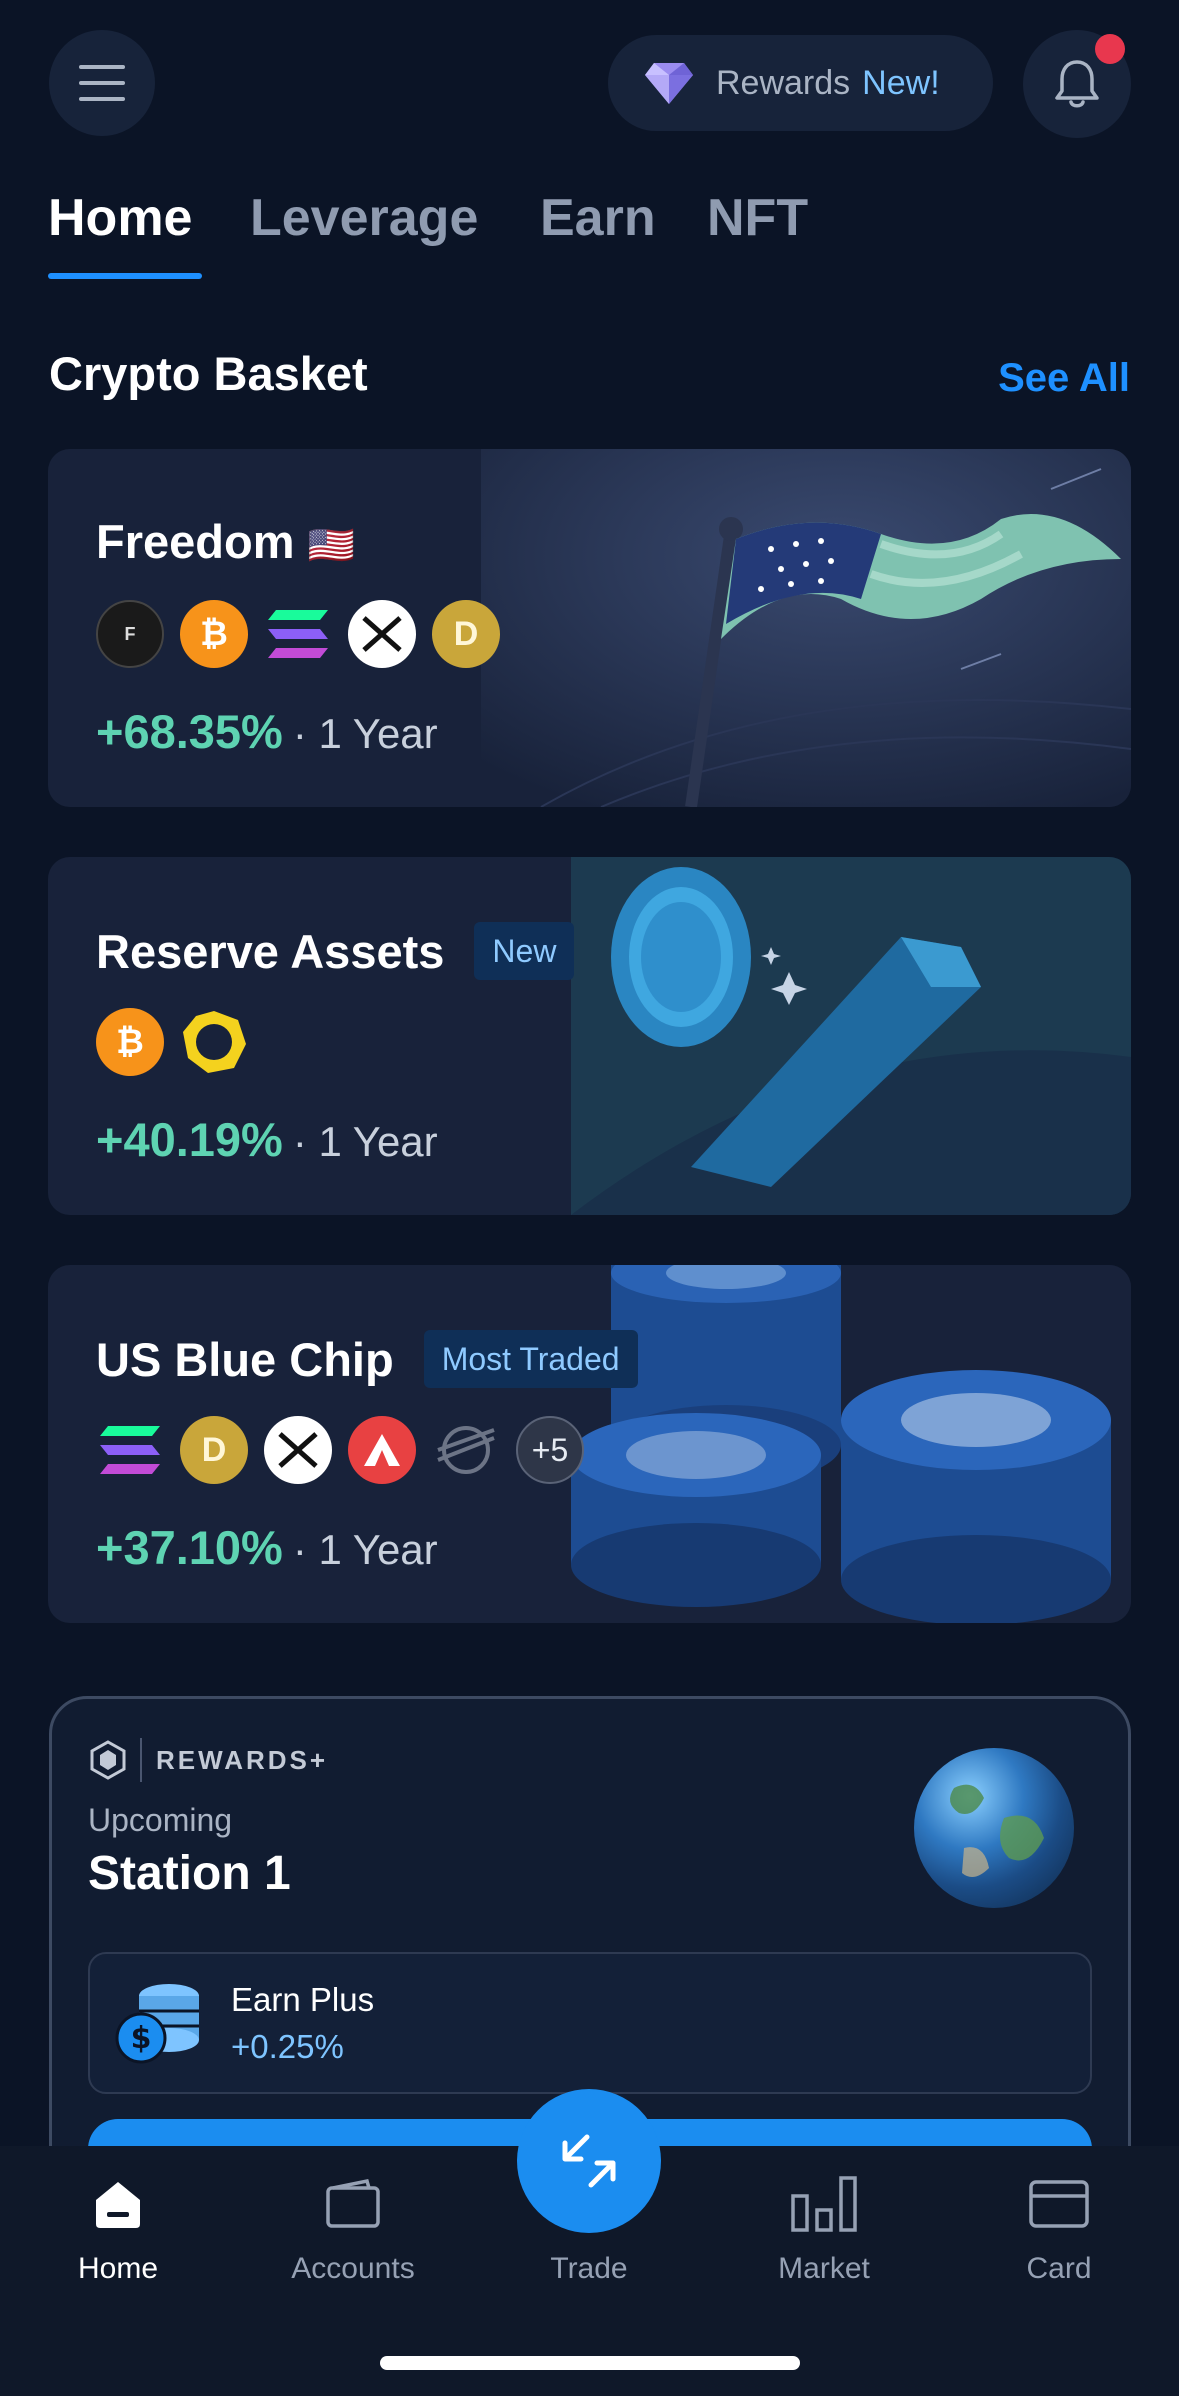  Describe the element at coordinates (287, 2046) in the screenshot. I see `earn-plus-value: +0.25%` at that location.